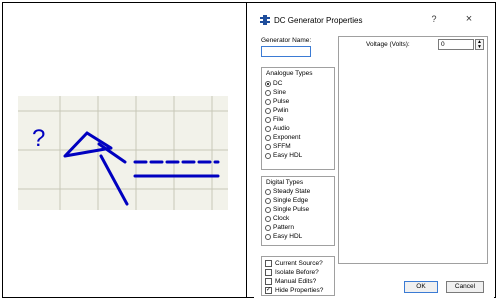 The image size is (500, 301). Describe the element at coordinates (318, 20) in the screenshot. I see `dialog-title: DC Generator Properties` at that location.